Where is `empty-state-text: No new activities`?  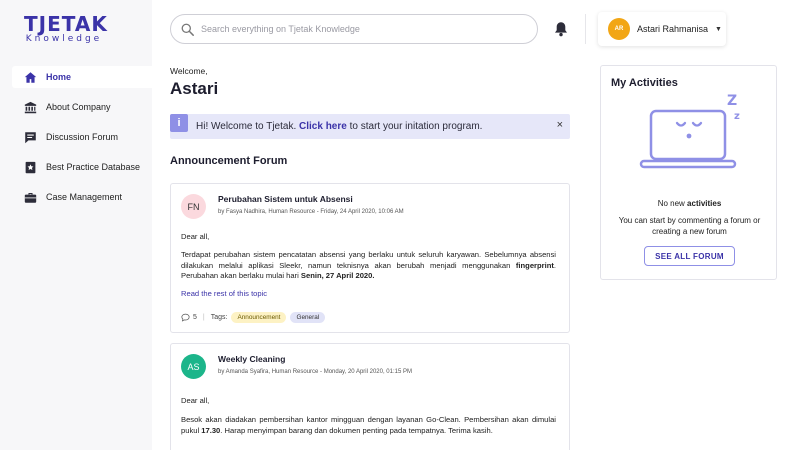
empty-state-text: No new activities is located at coordinates (689, 203).